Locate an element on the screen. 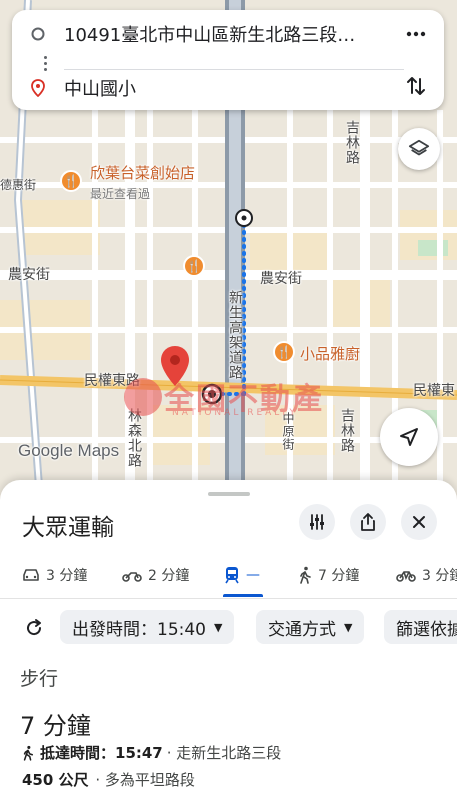  tab-drive: 3 分鐘 is located at coordinates (54, 575).